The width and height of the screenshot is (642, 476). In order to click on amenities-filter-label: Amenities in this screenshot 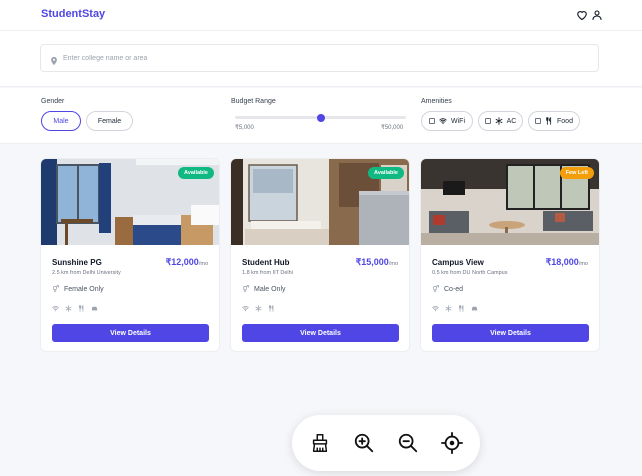, I will do `click(436, 101)`.